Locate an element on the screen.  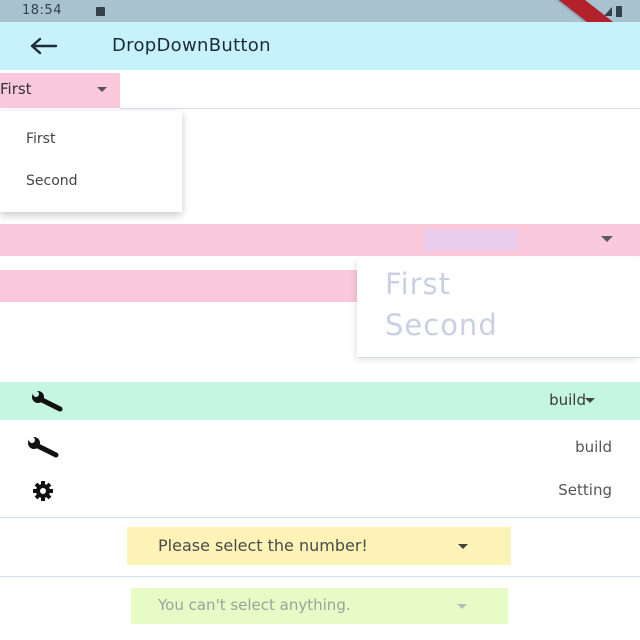
back-arrow-icon is located at coordinates (44, 46).